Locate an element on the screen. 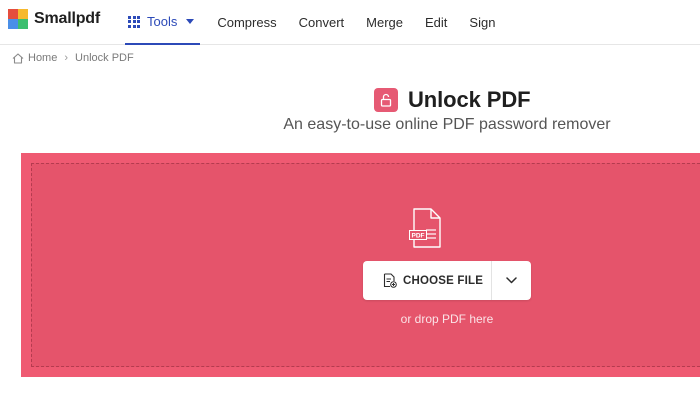 The width and height of the screenshot is (700, 395). nav-tools: Tools is located at coordinates (163, 22).